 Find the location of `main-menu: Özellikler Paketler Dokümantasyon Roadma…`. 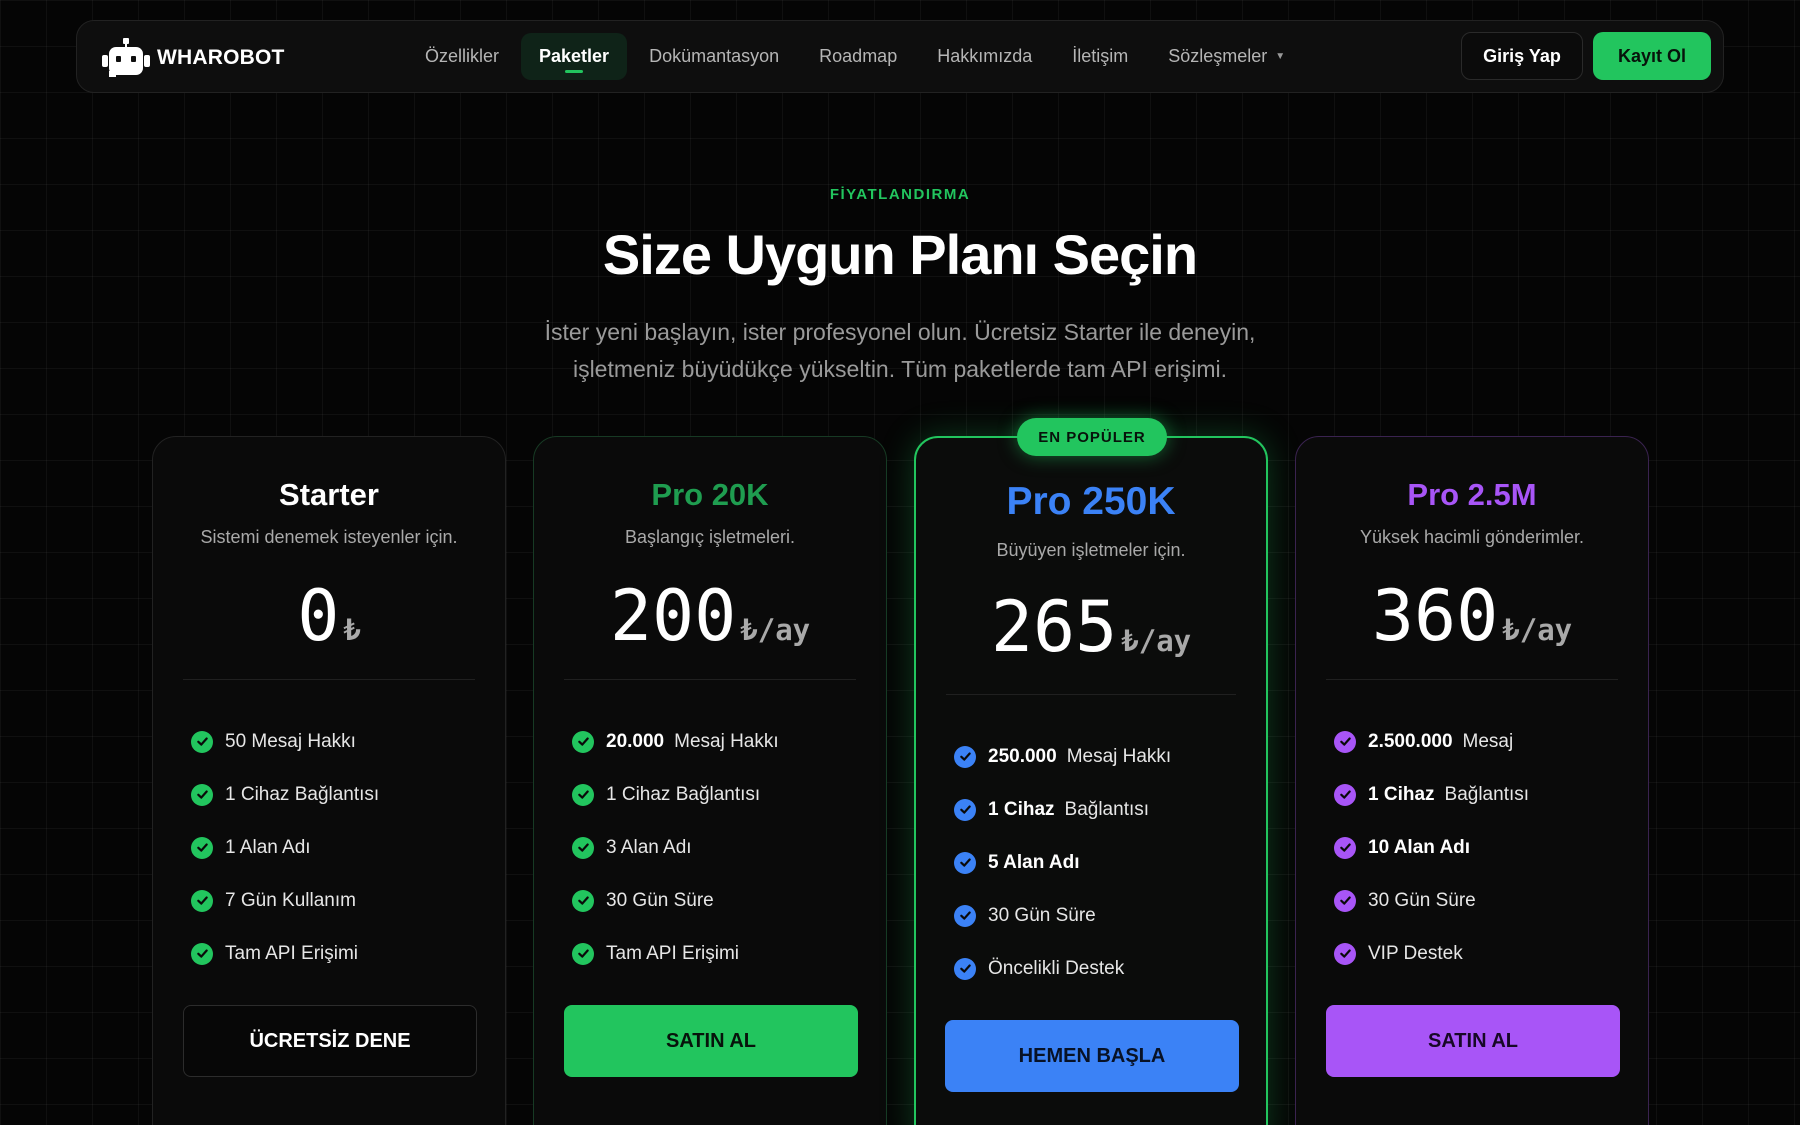

main-menu: Özellikler Paketler Dokümantasyon Roadma… is located at coordinates (857, 56).